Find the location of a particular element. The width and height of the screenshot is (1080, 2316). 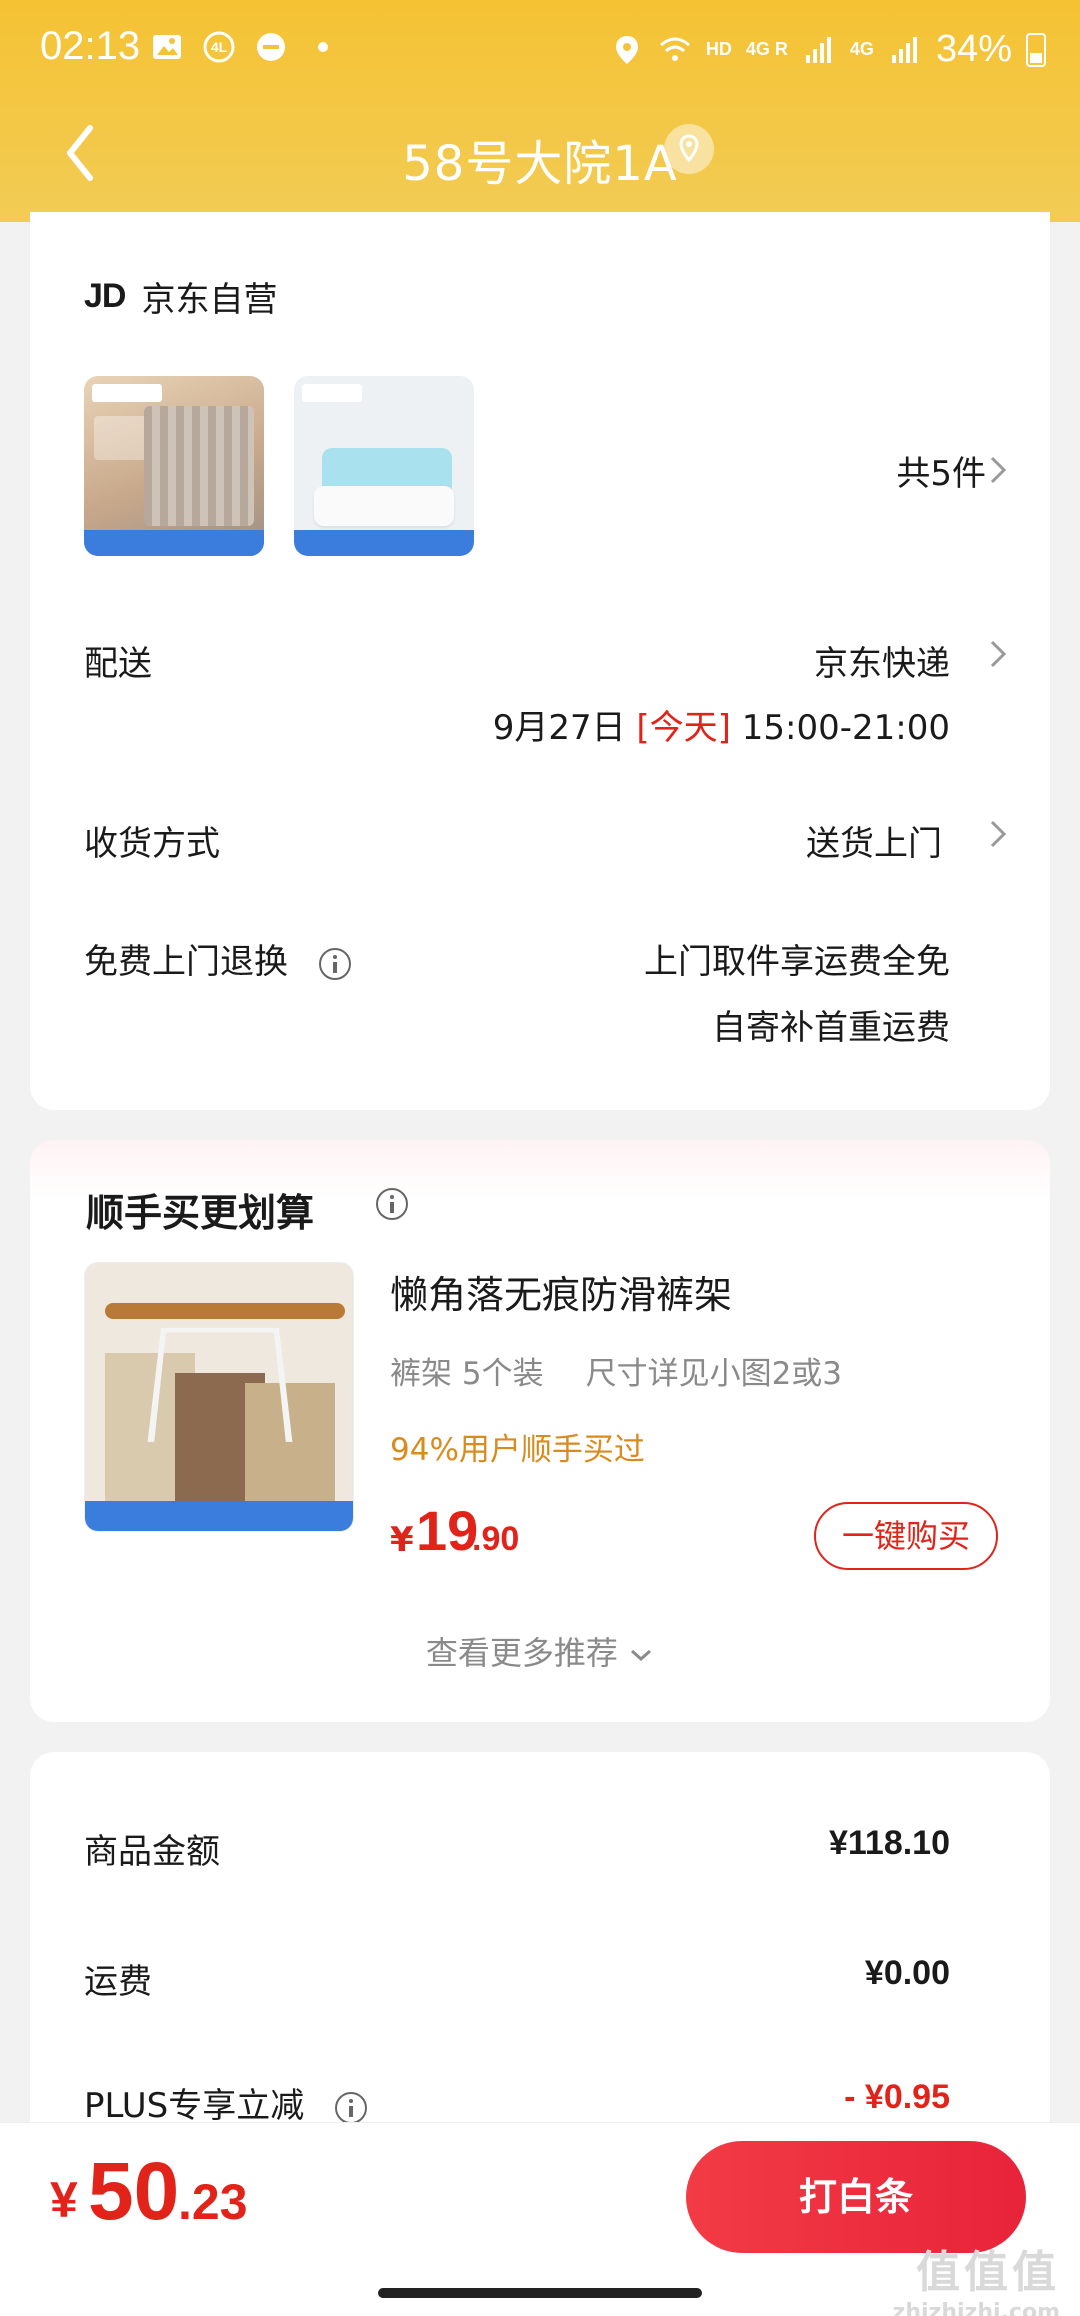

towel-white-image is located at coordinates (384, 506).